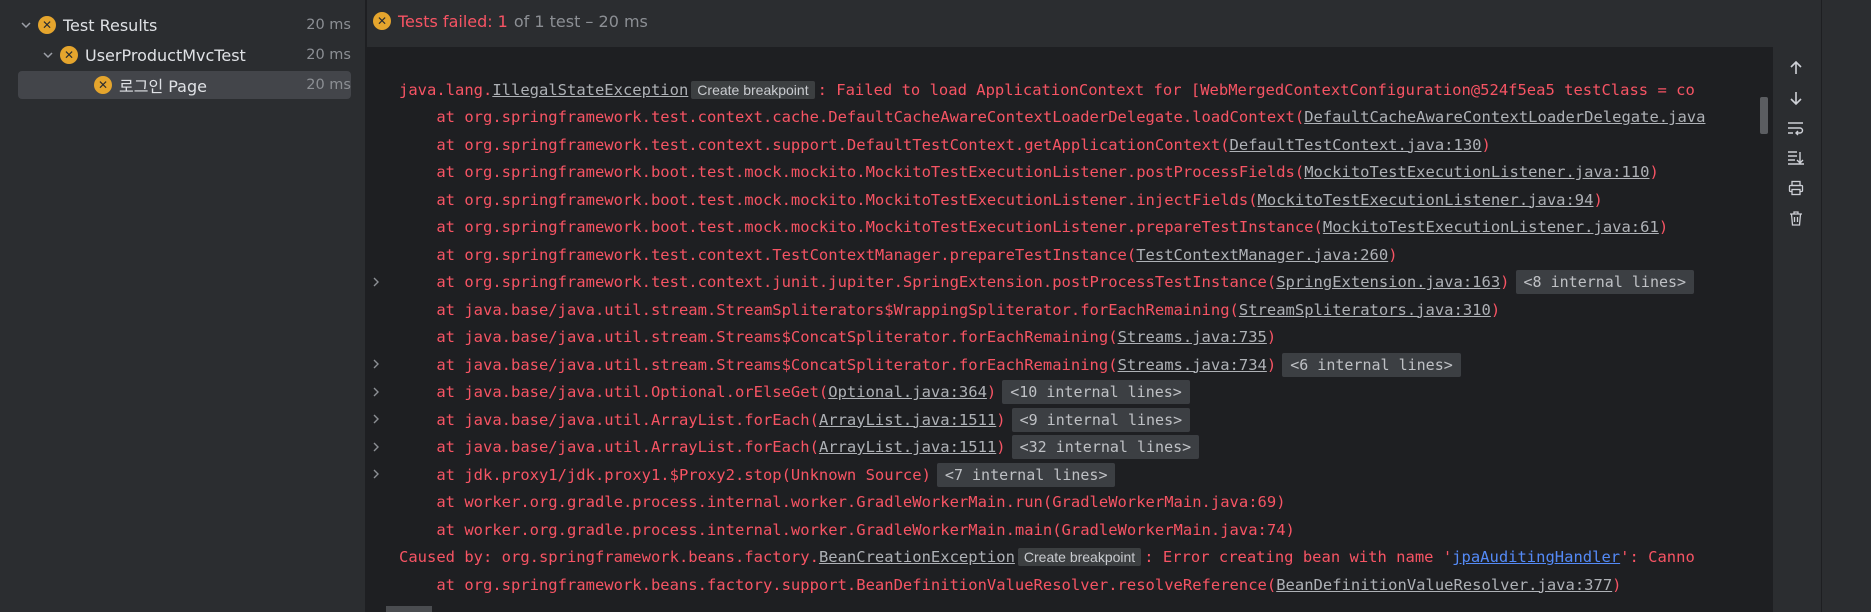 Image resolution: width=1871 pixels, height=612 pixels. I want to click on source-link: DefaultTestContext.java:130, so click(1356, 145).